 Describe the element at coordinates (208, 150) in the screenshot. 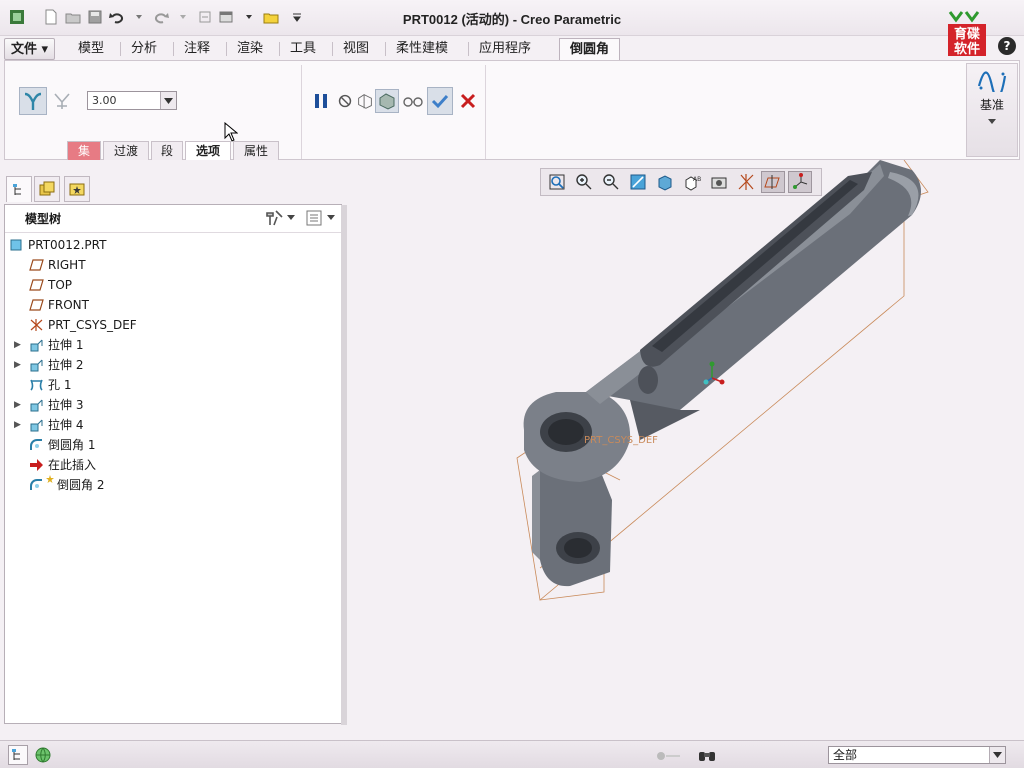

I see `subtab-options: 选项` at that location.